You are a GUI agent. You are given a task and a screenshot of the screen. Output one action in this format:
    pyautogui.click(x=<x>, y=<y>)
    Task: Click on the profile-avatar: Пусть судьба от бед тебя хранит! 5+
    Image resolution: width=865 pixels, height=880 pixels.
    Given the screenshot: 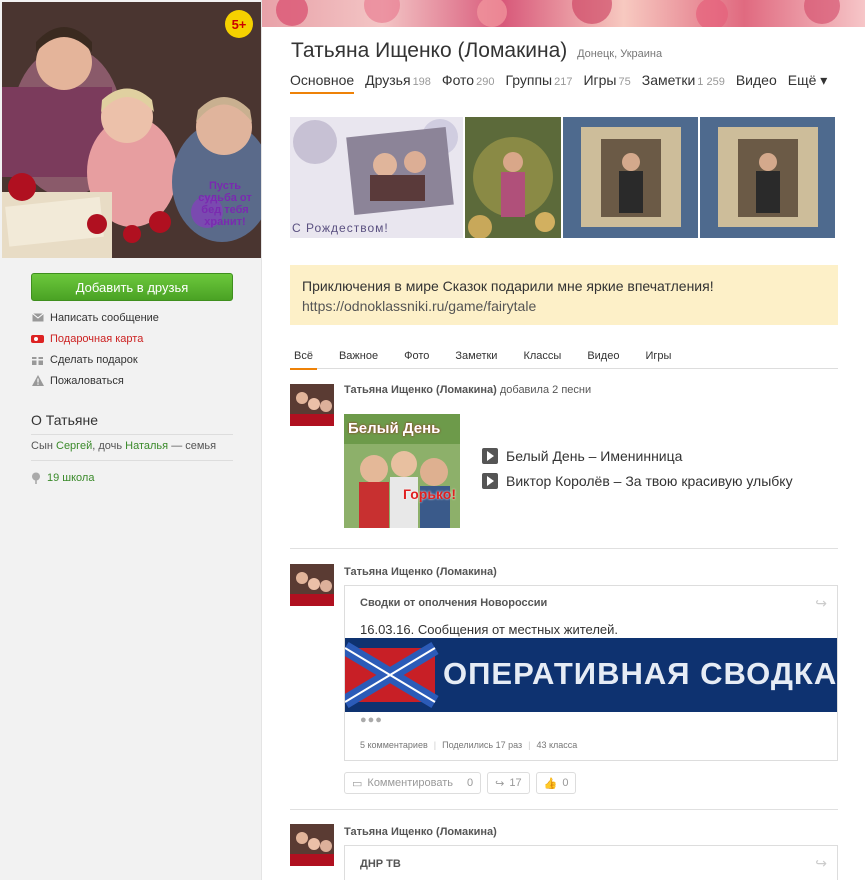 What is the action you would take?
    pyautogui.click(x=131, y=130)
    